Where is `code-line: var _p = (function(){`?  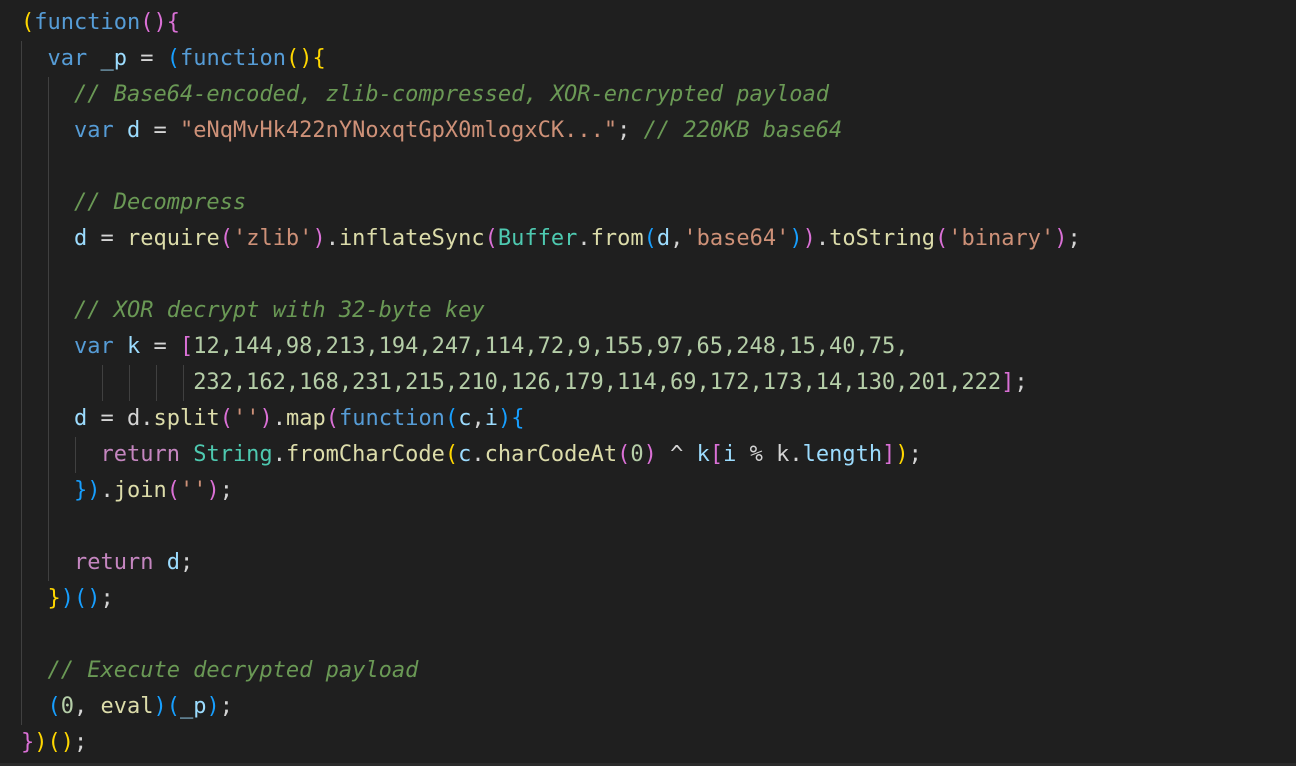
code-line: var _p = (function(){ is located at coordinates (551, 59).